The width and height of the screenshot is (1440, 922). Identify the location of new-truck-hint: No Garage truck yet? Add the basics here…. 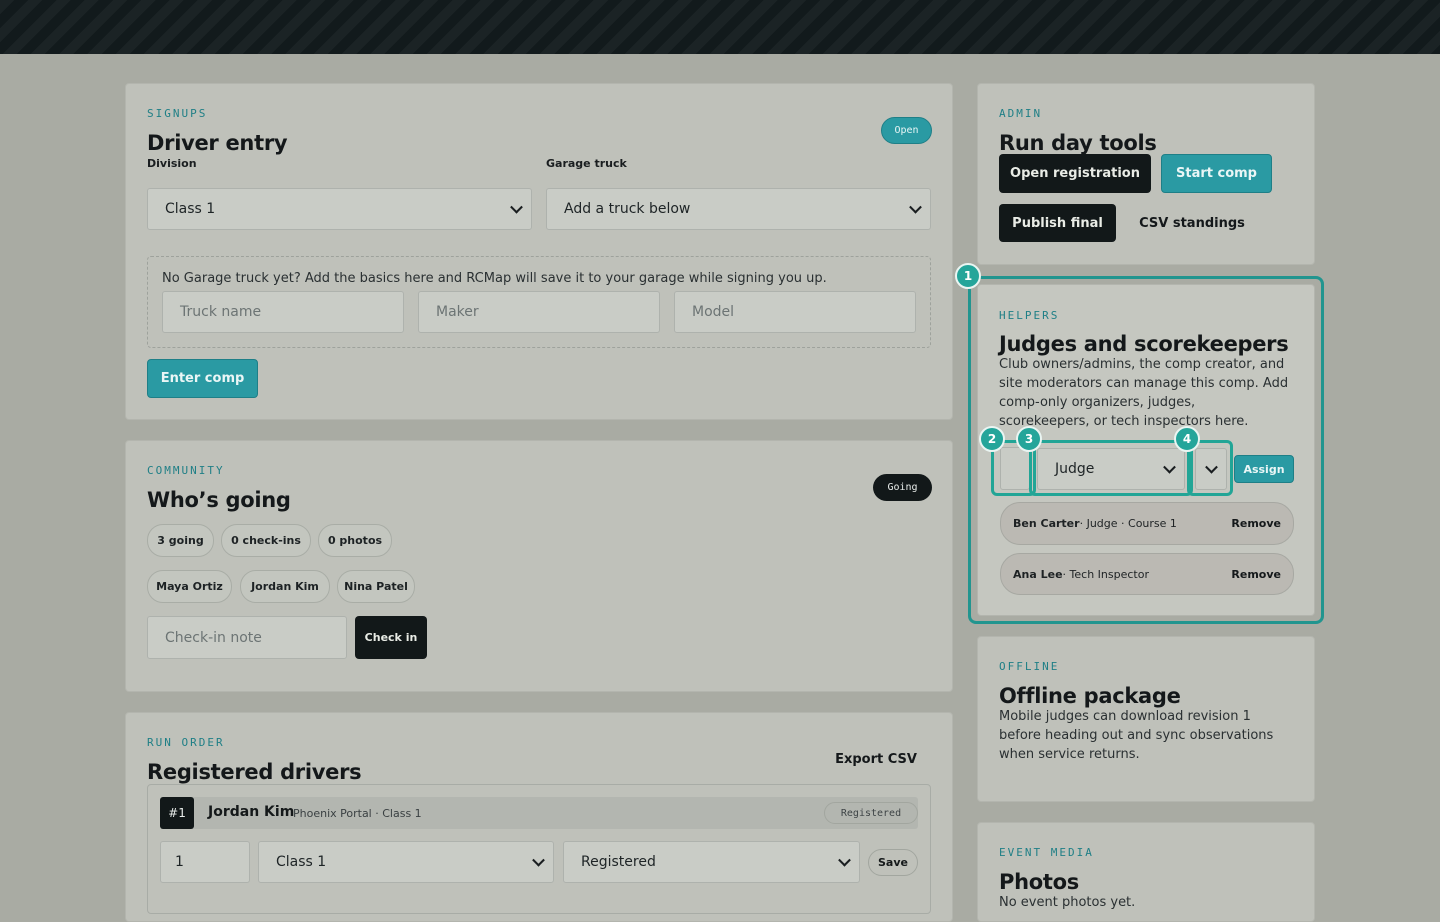
(494, 278).